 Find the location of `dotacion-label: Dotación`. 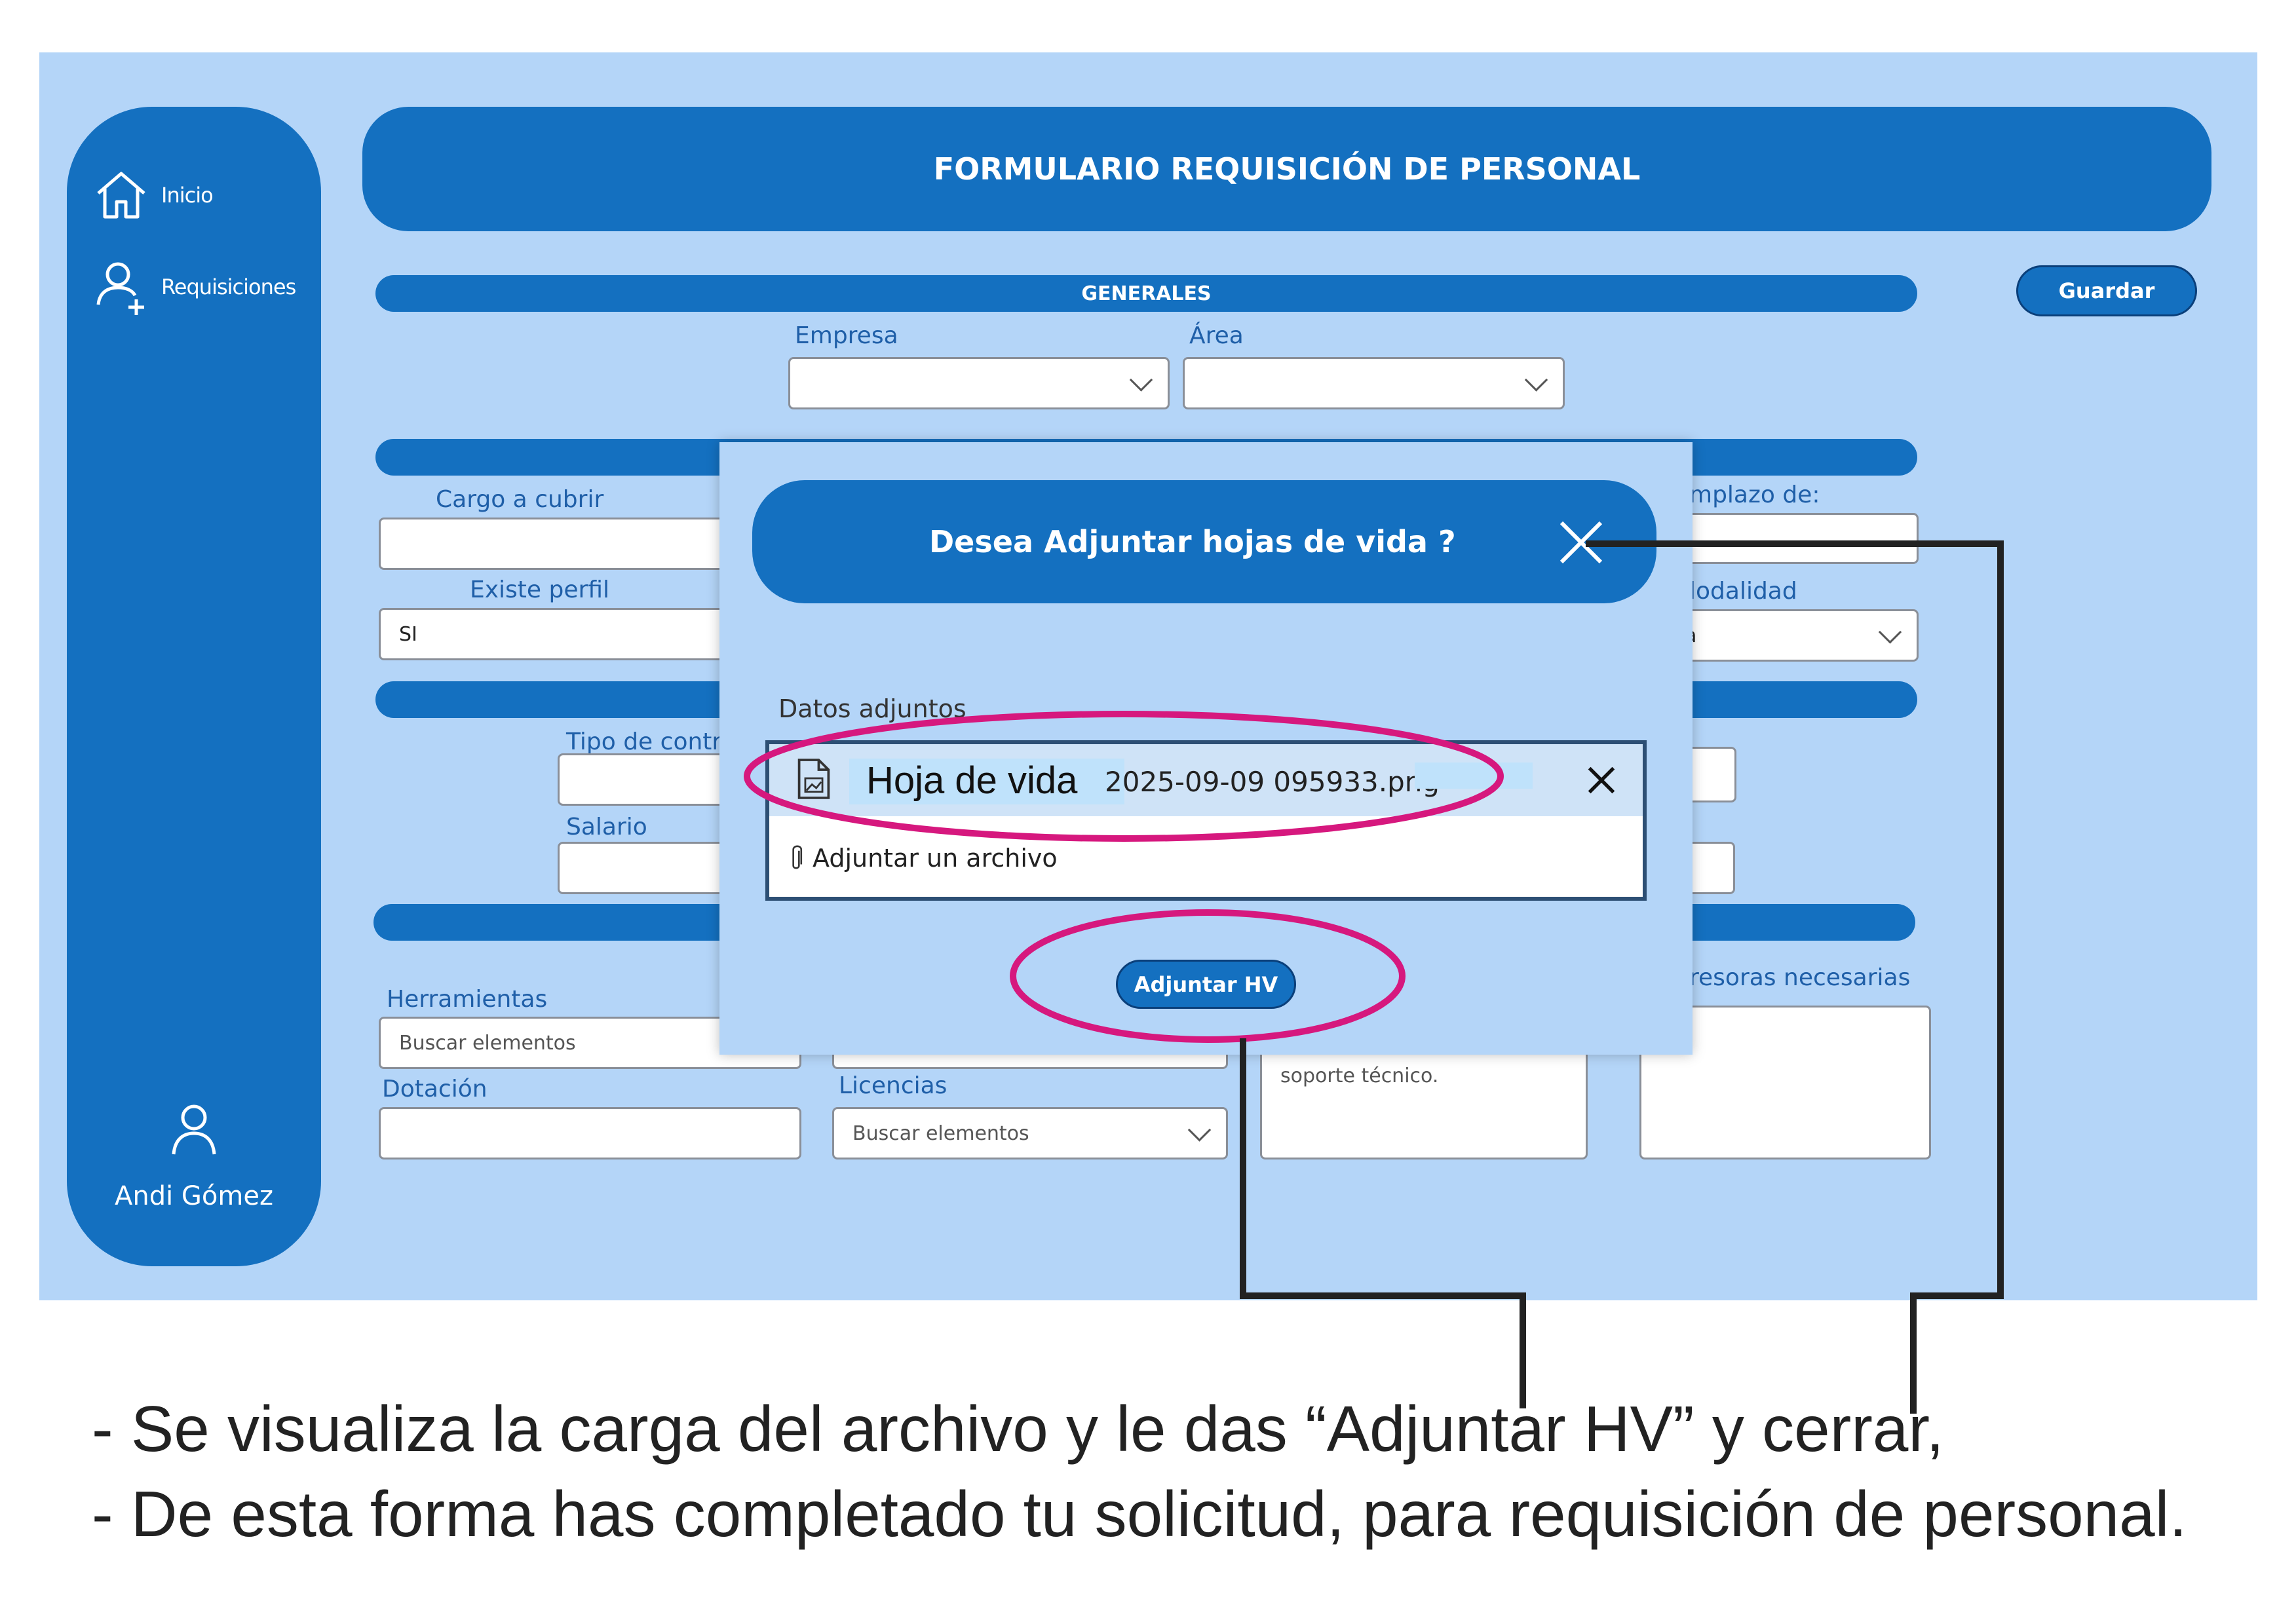

dotacion-label: Dotación is located at coordinates (435, 1089).